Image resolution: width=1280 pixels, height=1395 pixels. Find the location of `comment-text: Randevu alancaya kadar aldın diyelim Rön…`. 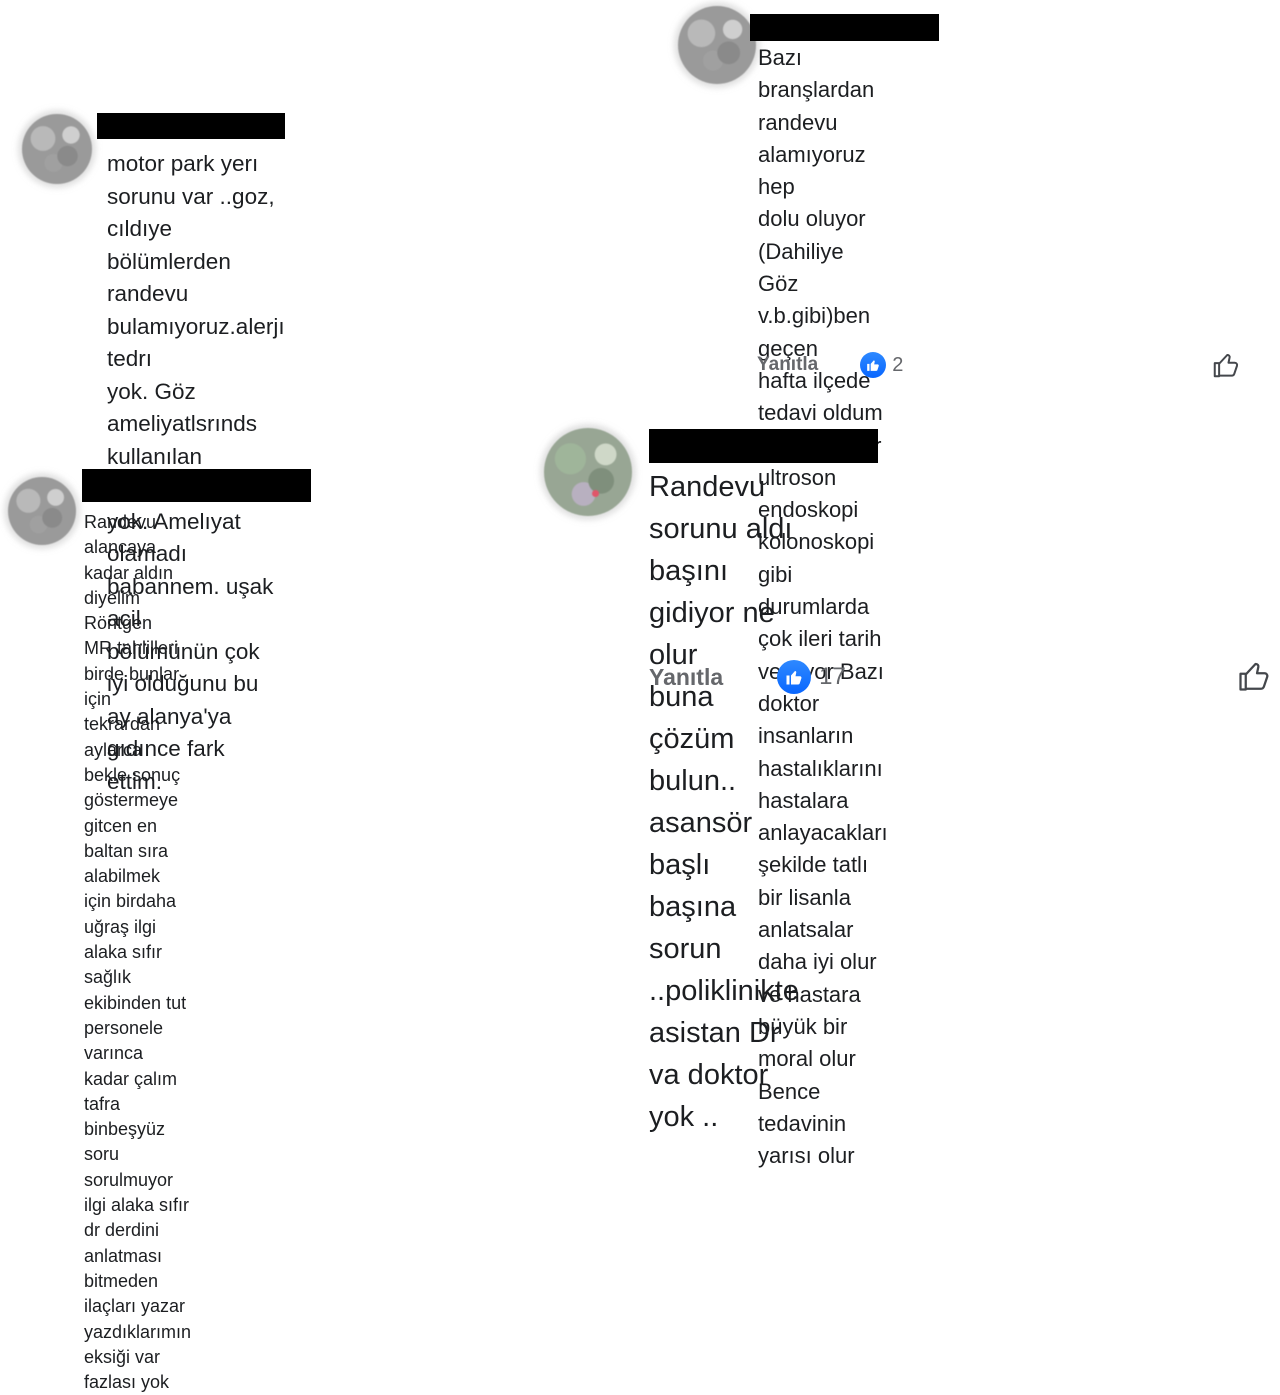

comment-text: Randevu alancaya kadar aldın diyelim Rön… is located at coordinates (138, 952).